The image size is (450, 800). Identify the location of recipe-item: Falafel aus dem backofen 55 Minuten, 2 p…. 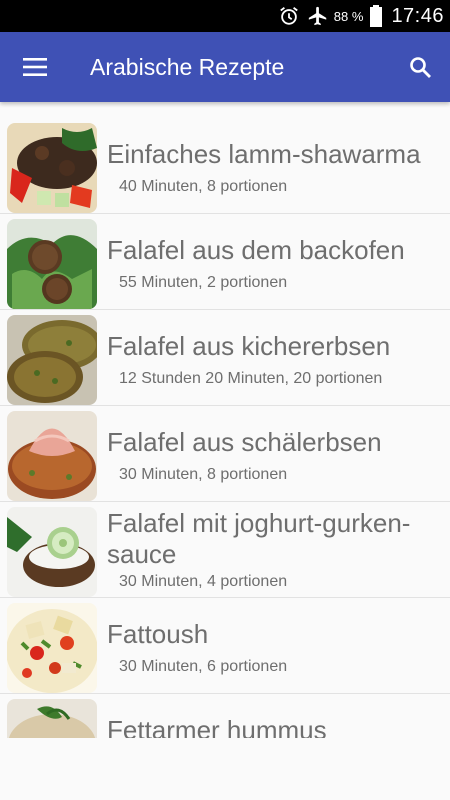
(225, 262).